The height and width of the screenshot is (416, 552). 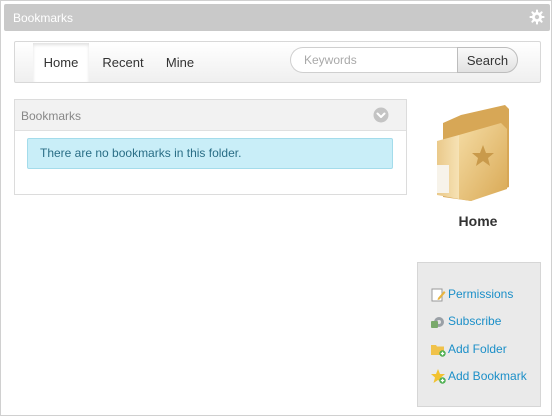 I want to click on add-folder-link: Add Folder, so click(x=468, y=349).